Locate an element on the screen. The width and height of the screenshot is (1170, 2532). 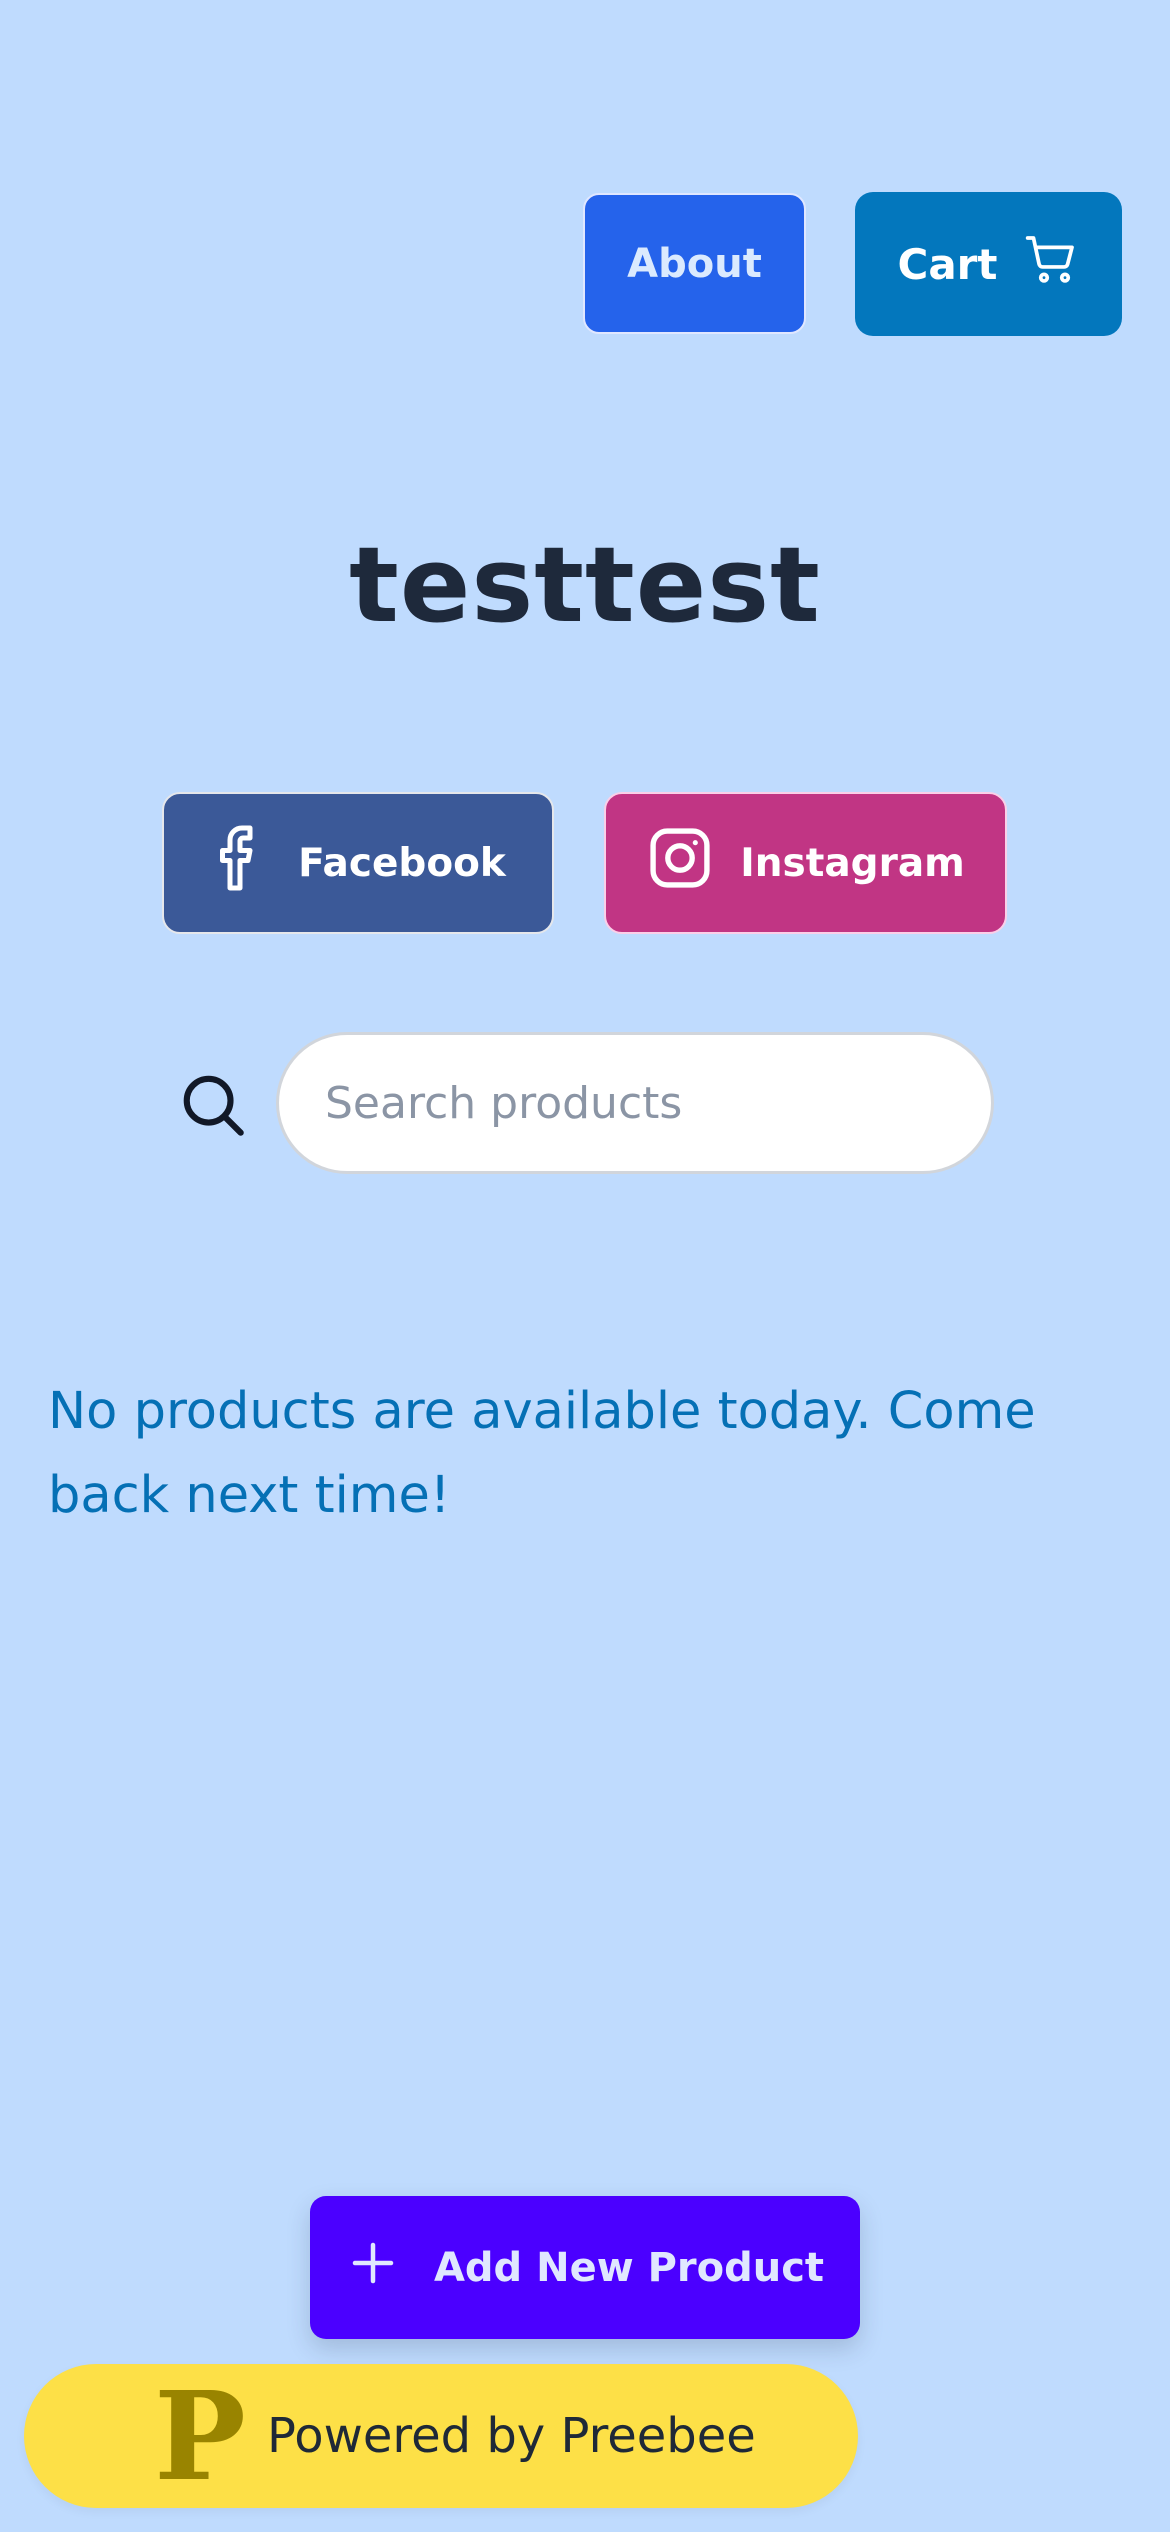
instagram-button: Instagram is located at coordinates (805, 863).